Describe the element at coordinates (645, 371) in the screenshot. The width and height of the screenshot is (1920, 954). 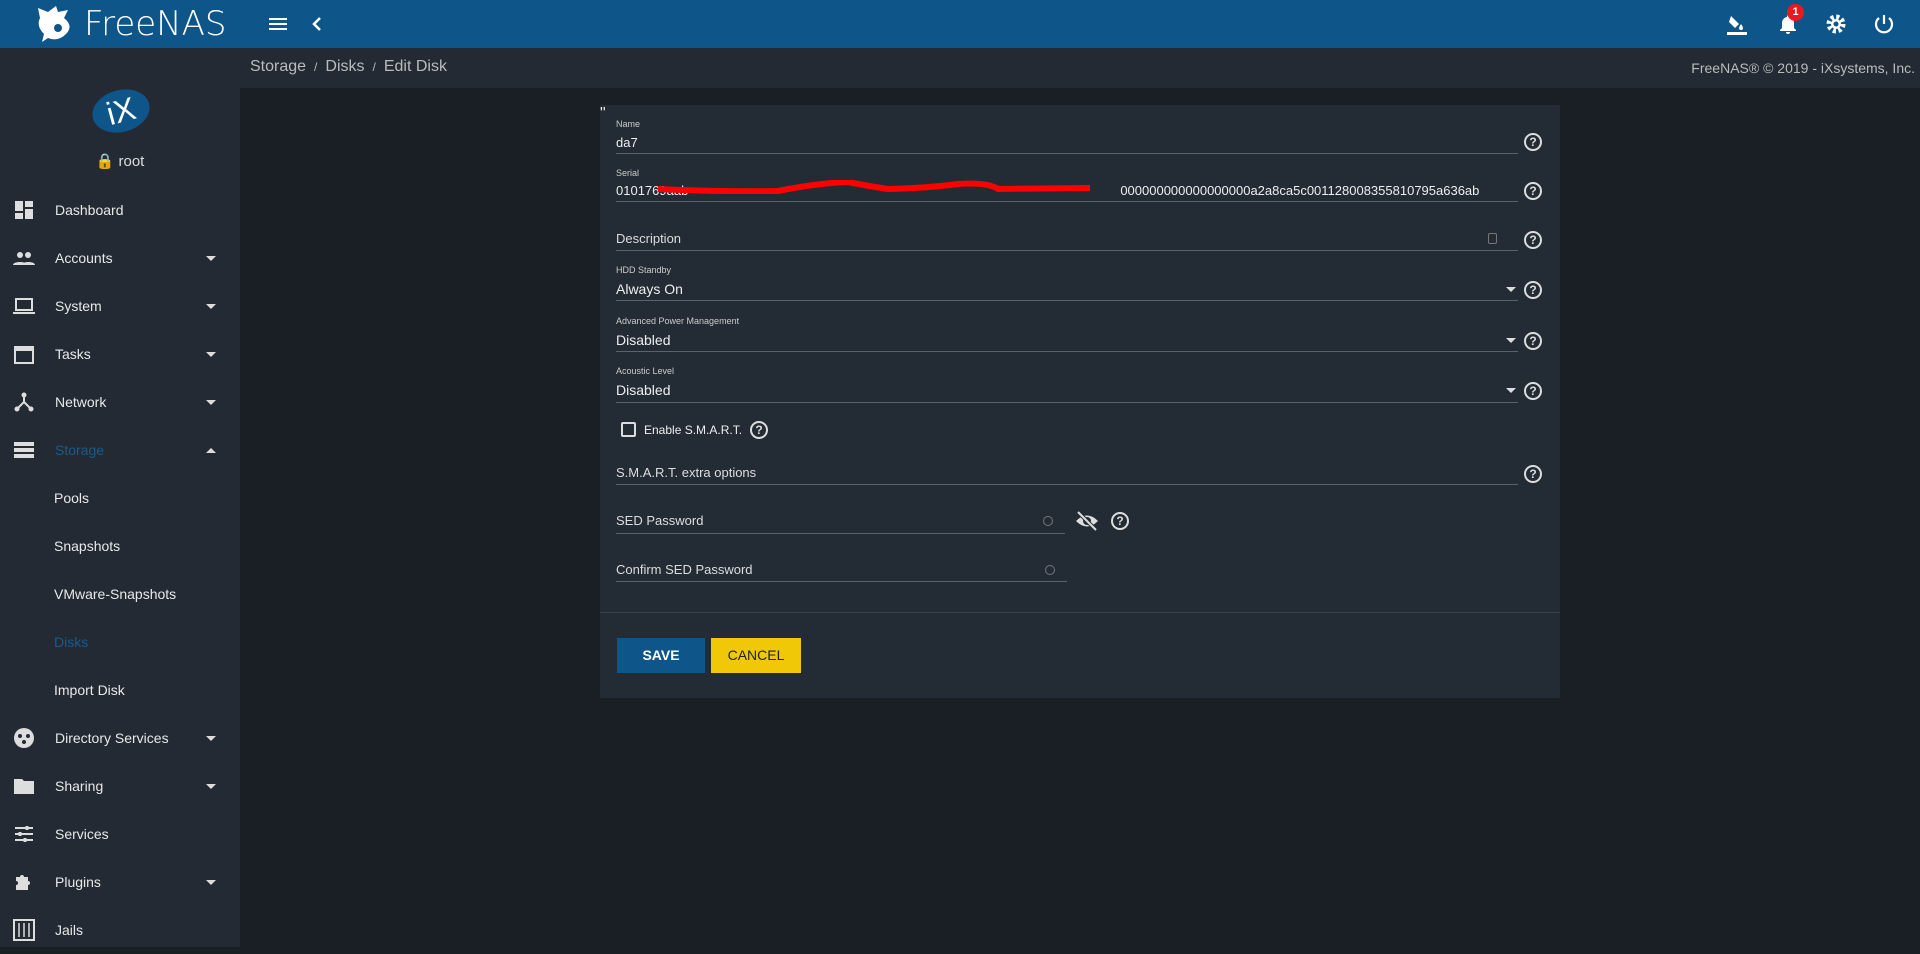
I see `acoustic-label: Acoustic Level` at that location.